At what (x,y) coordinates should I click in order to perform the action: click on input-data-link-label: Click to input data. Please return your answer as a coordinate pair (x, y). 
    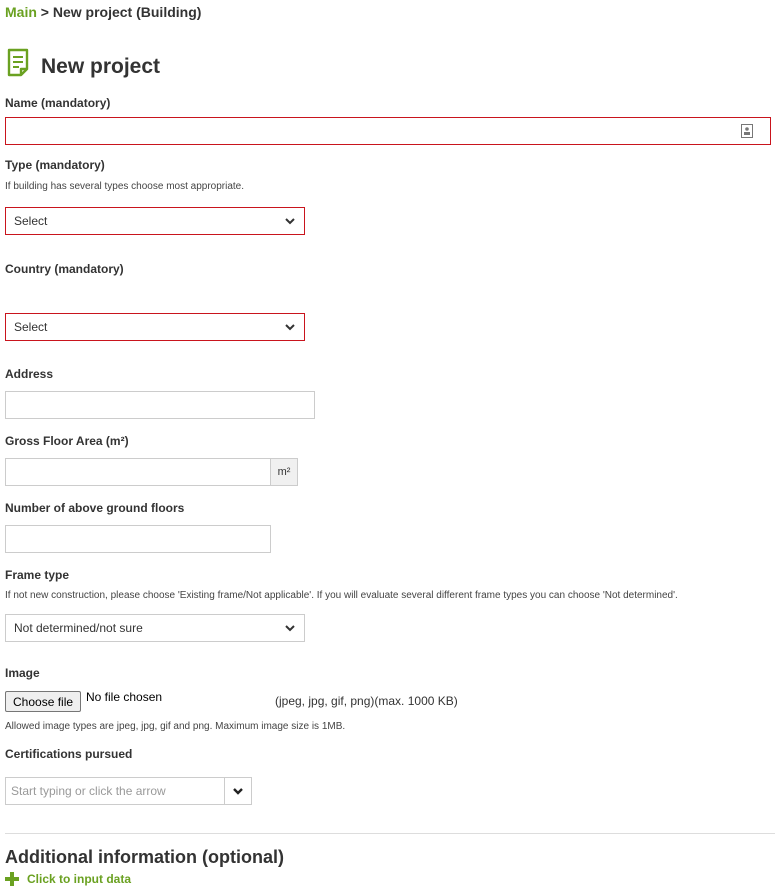
    Looking at the image, I should click on (79, 879).